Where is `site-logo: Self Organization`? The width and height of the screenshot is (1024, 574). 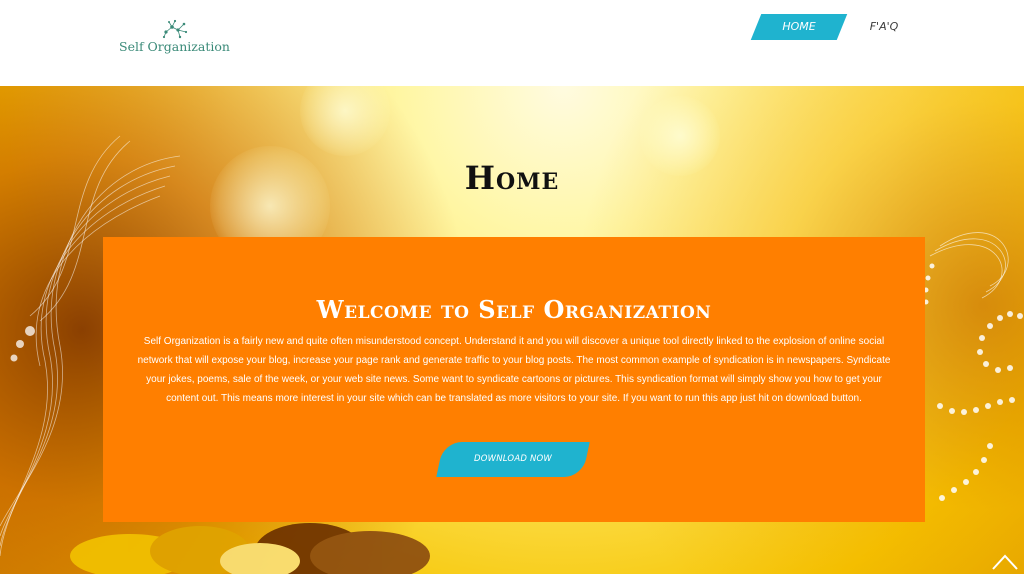 site-logo: Self Organization is located at coordinates (183, 38).